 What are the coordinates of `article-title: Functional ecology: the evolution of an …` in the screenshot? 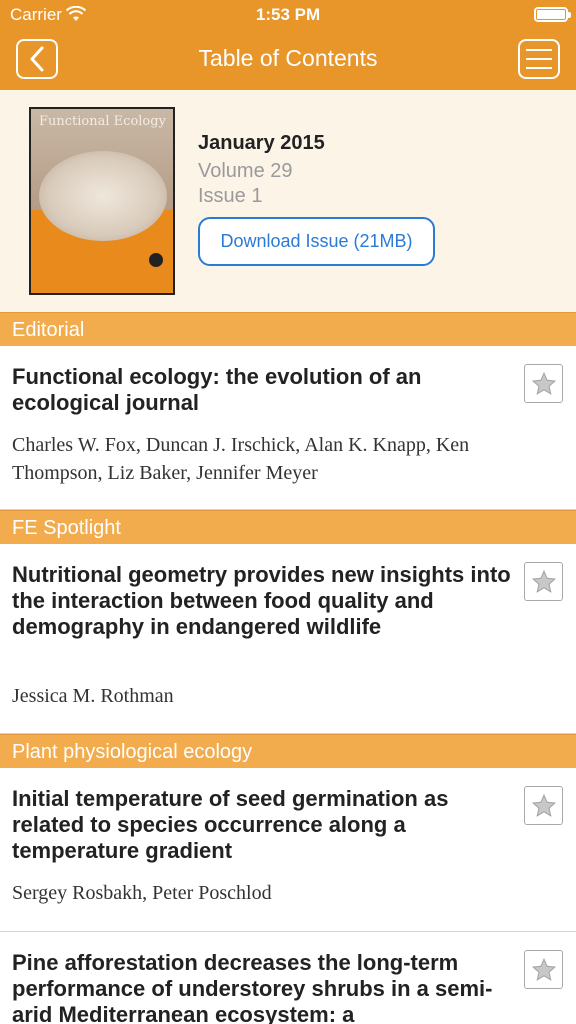 It's located at (262, 390).